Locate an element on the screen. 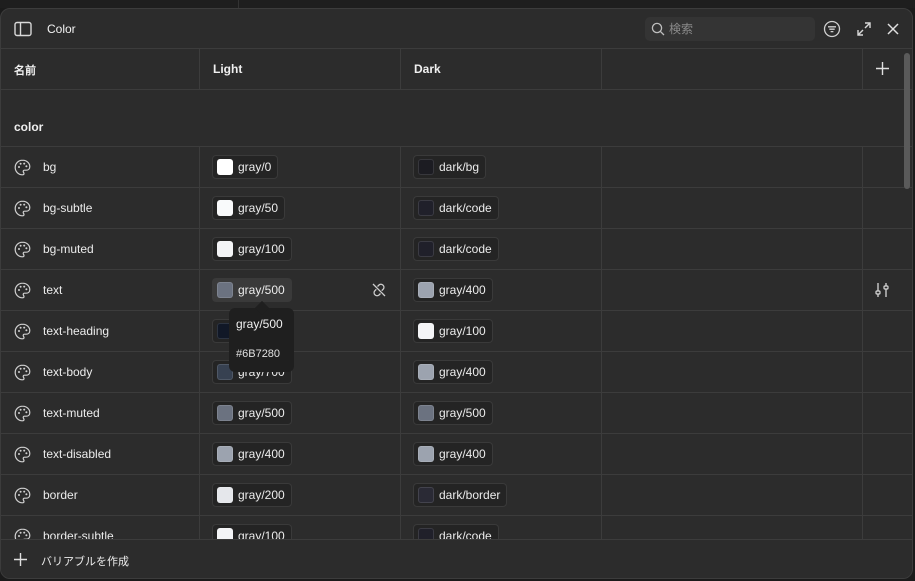  column-header-light: Light is located at coordinates (300, 69).